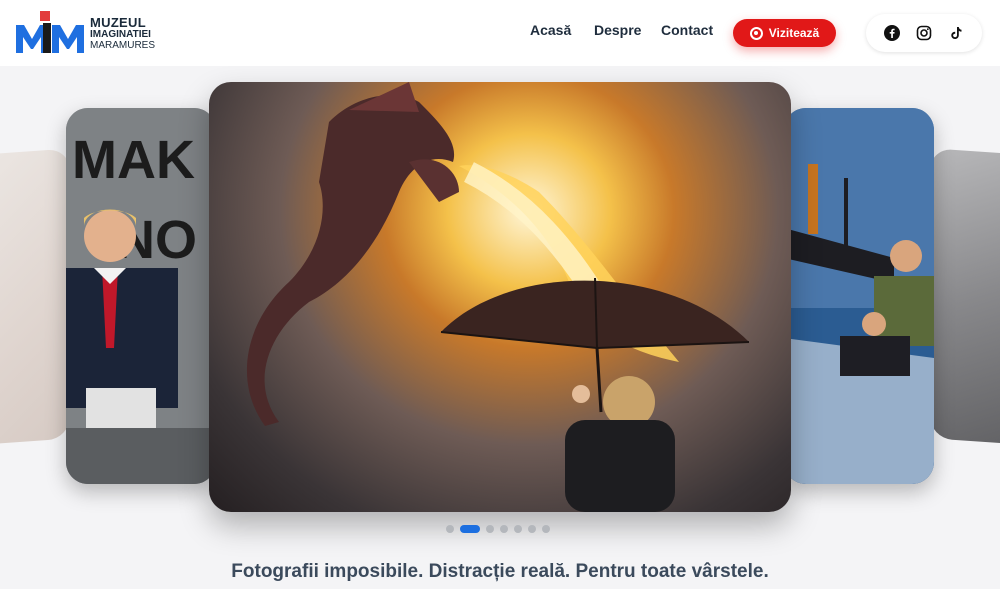  What do you see at coordinates (892, 33) in the screenshot?
I see `facebook-icon` at bounding box center [892, 33].